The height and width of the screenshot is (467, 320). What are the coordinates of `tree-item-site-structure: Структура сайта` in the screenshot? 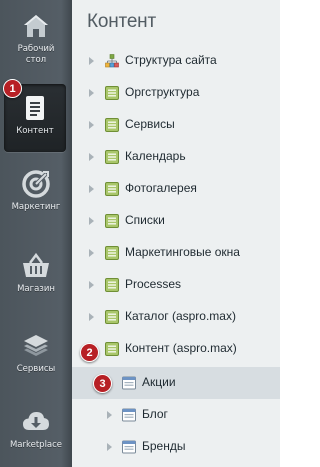 It's located at (176, 61).